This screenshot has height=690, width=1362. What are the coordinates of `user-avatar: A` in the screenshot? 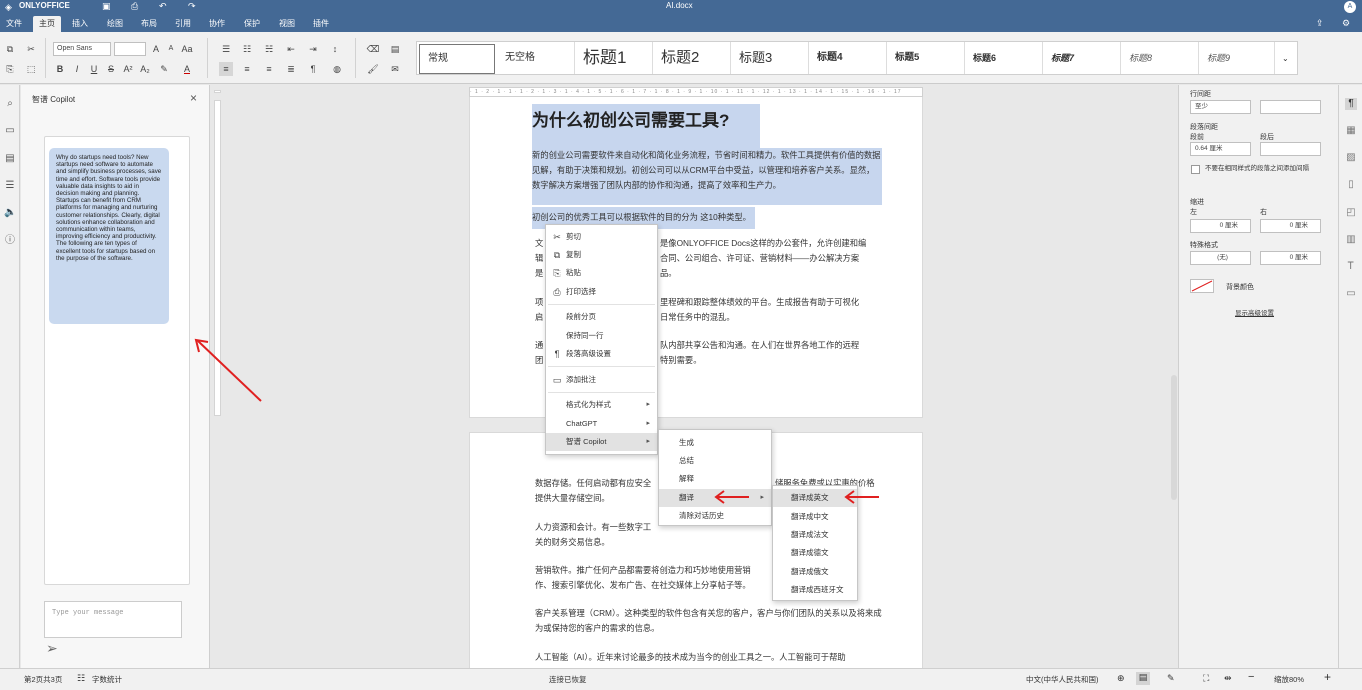 It's located at (1350, 7).